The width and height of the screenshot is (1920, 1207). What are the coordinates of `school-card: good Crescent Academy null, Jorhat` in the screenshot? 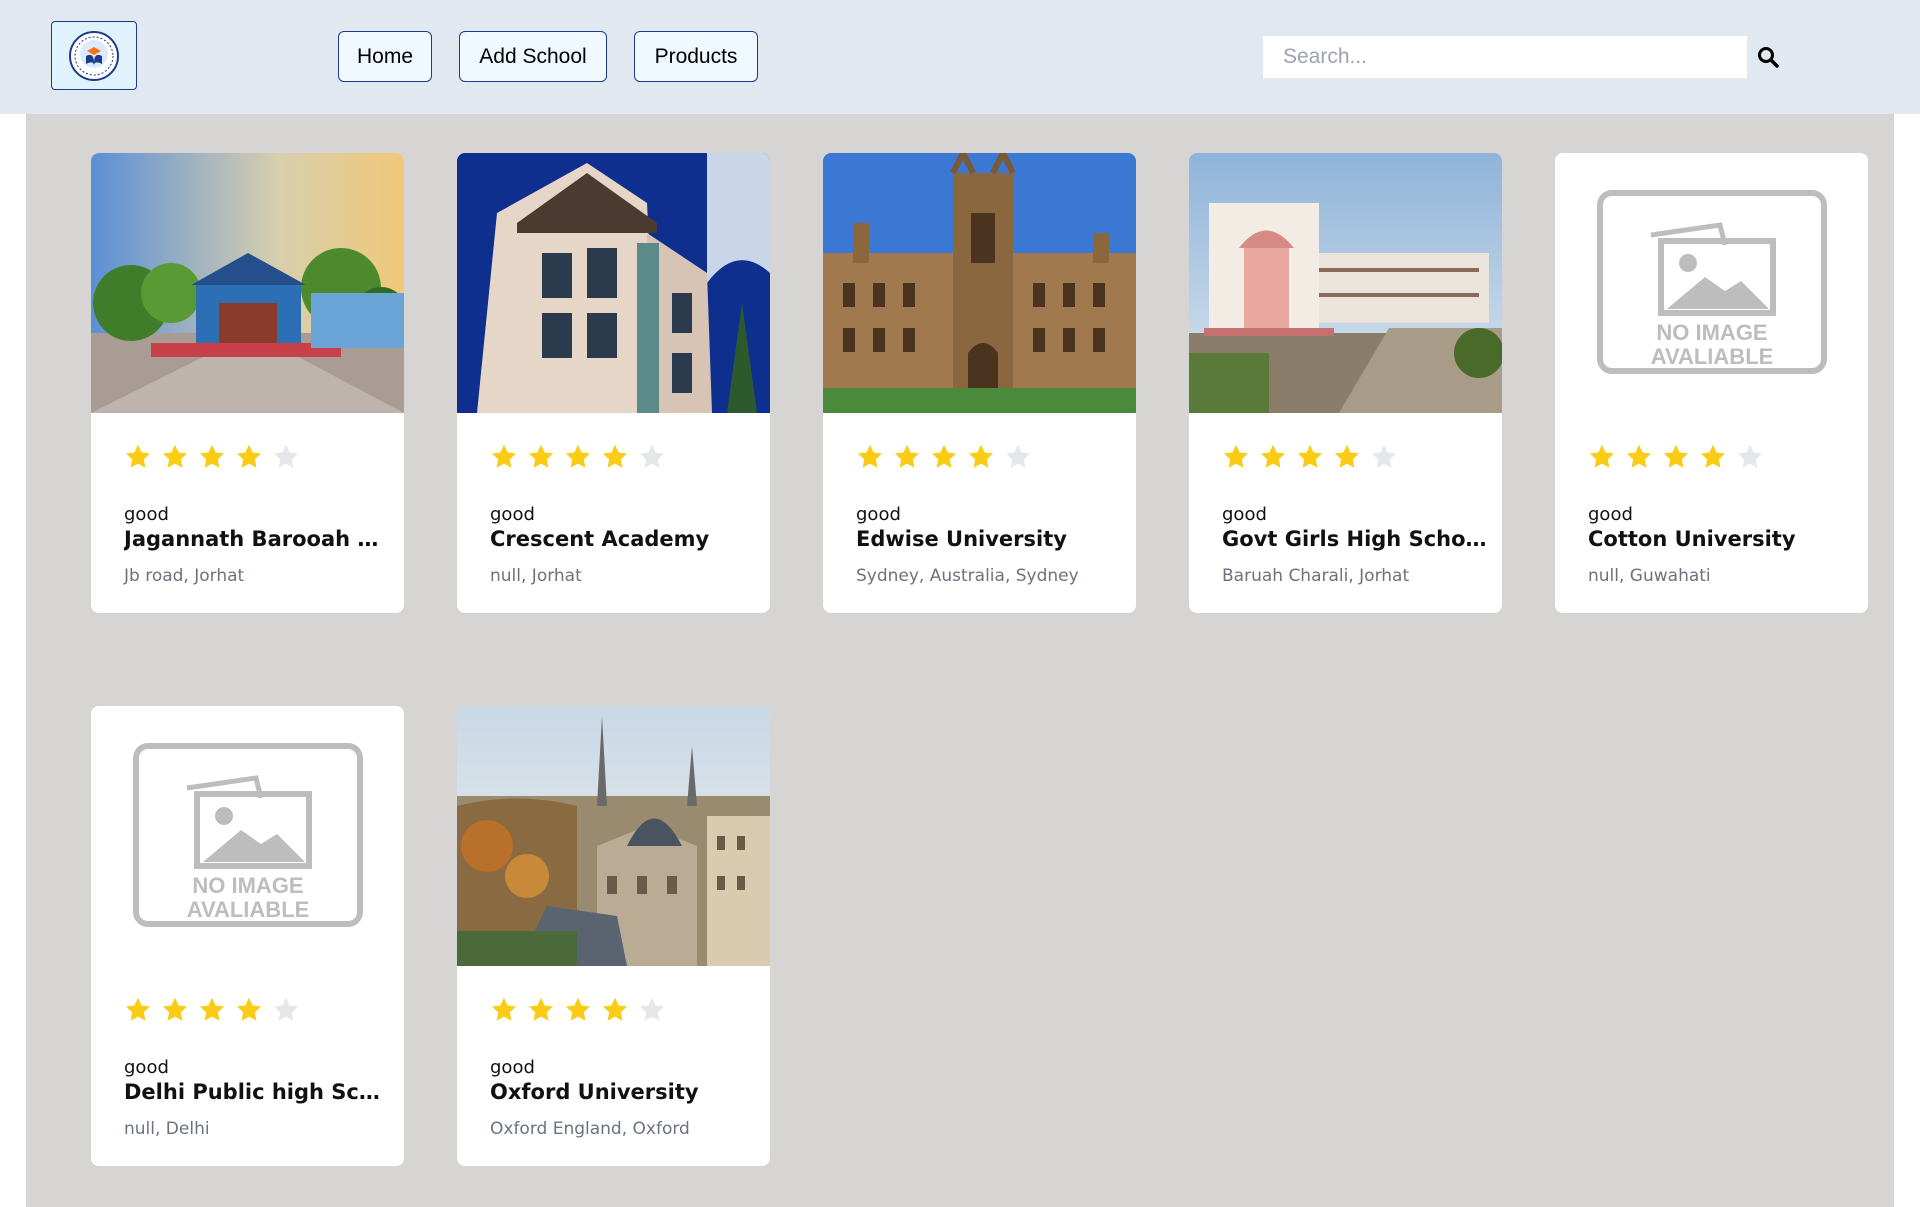 It's located at (613, 383).